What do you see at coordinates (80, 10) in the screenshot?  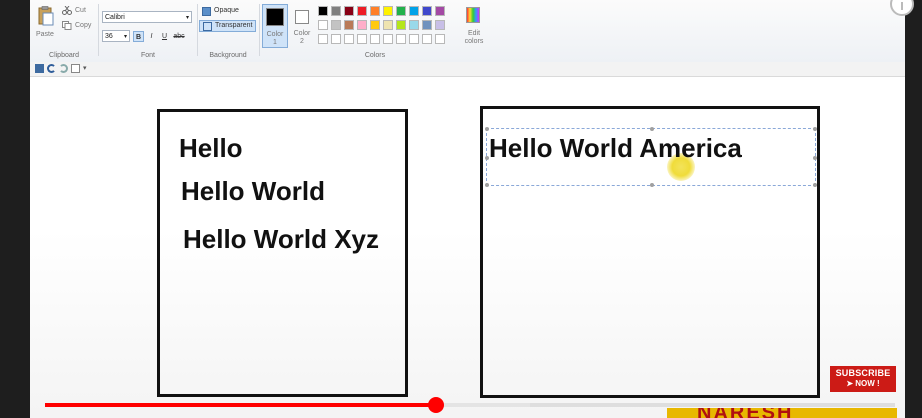 I see `cut-label: Cut` at bounding box center [80, 10].